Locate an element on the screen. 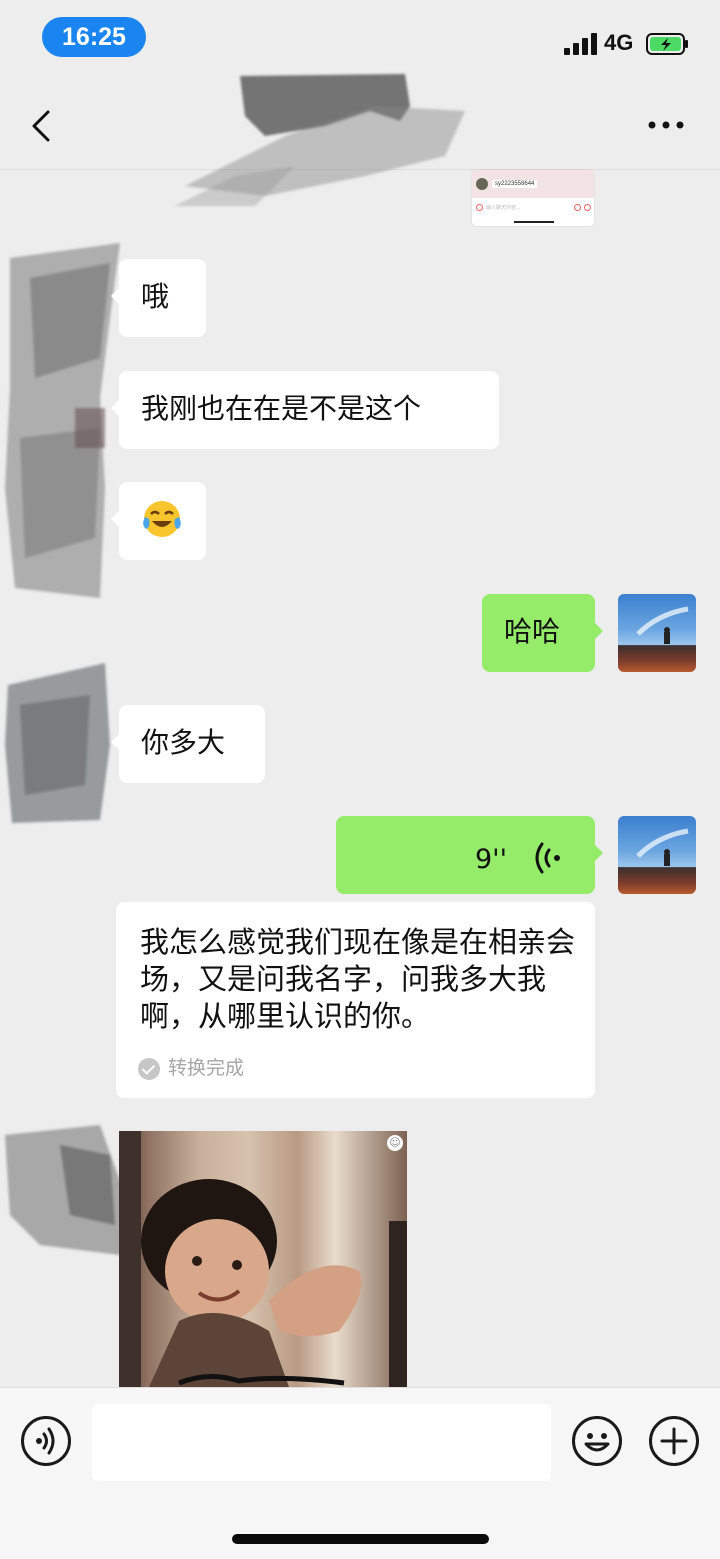 The width and height of the screenshot is (720, 1559). message-text: 哈哈 is located at coordinates (532, 631).